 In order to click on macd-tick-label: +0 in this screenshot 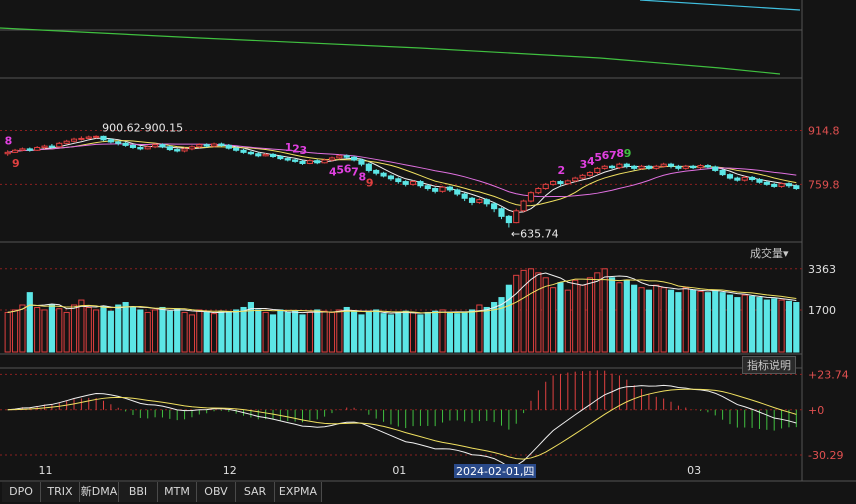, I will do `click(816, 410)`.